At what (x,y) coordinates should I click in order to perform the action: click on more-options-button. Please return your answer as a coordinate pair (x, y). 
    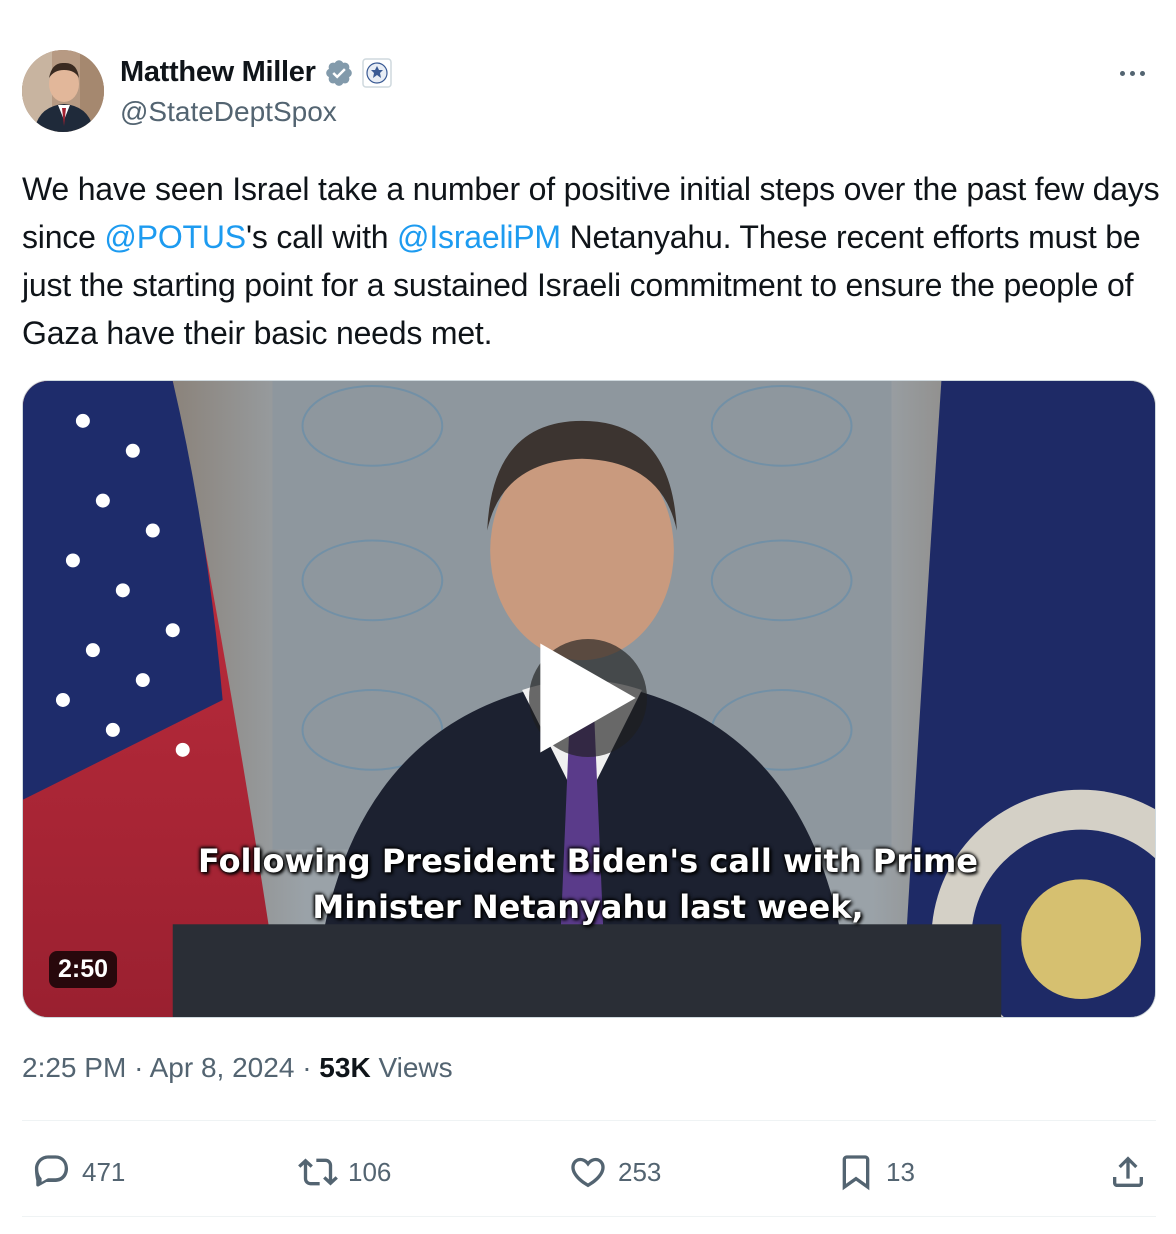
    Looking at the image, I should click on (1132, 73).